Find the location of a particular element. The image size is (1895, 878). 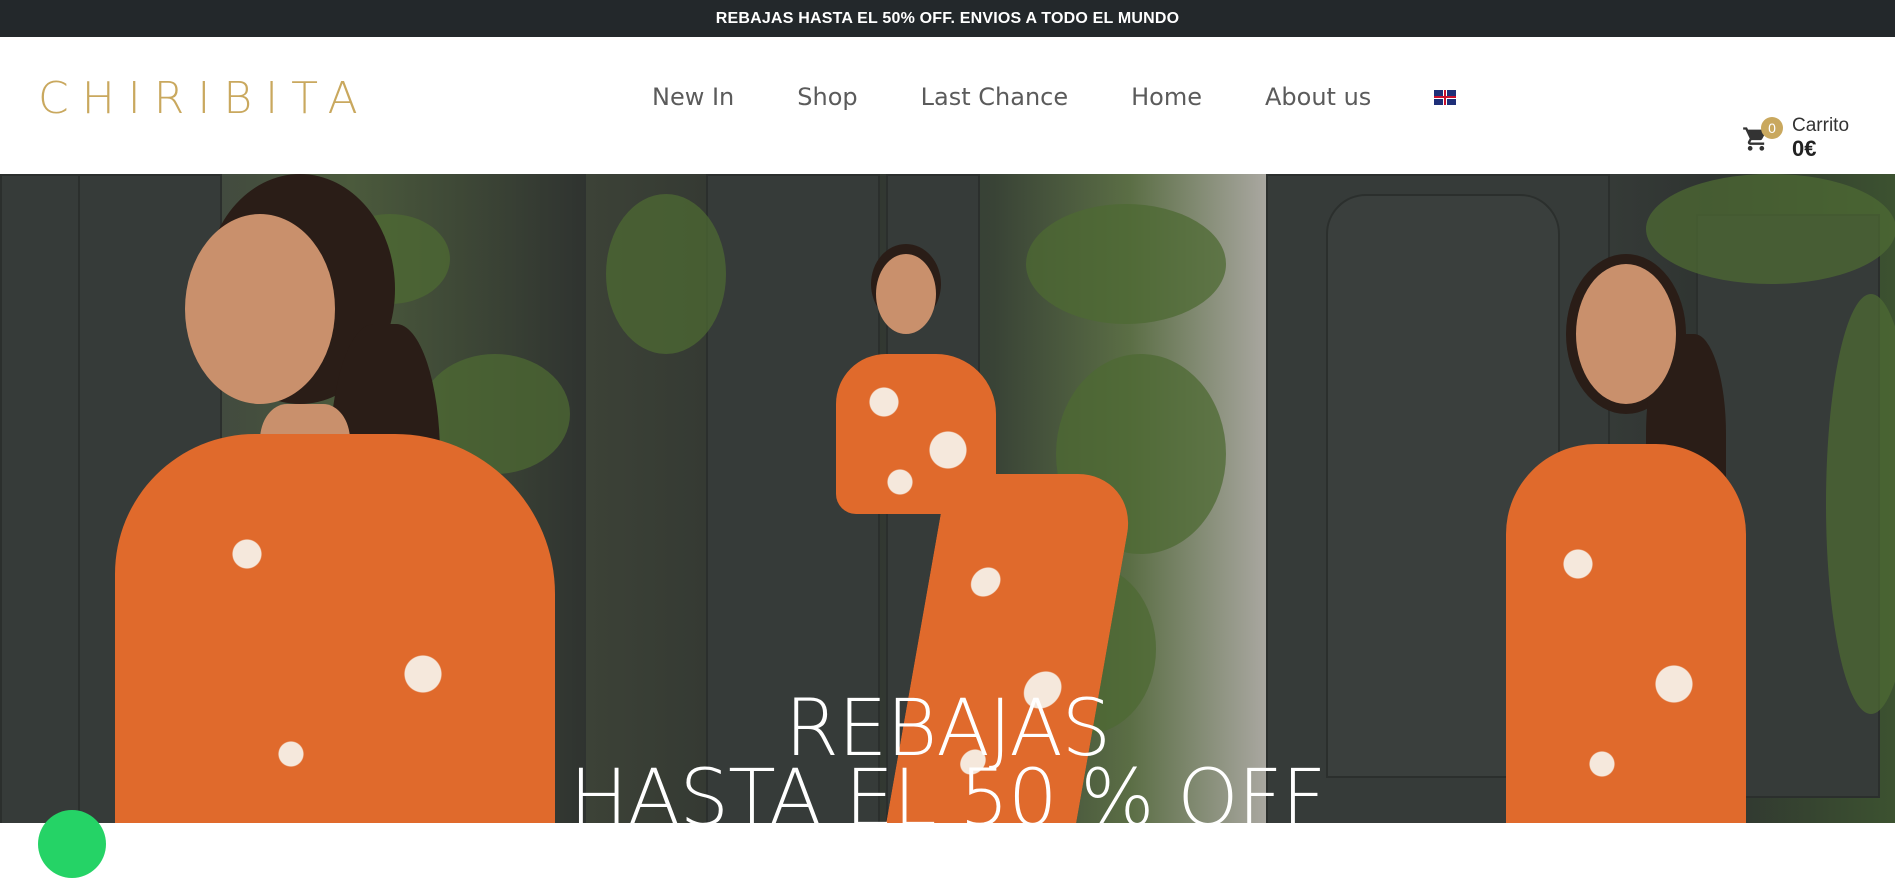

nav-item-shop: Shop is located at coordinates (827, 97).